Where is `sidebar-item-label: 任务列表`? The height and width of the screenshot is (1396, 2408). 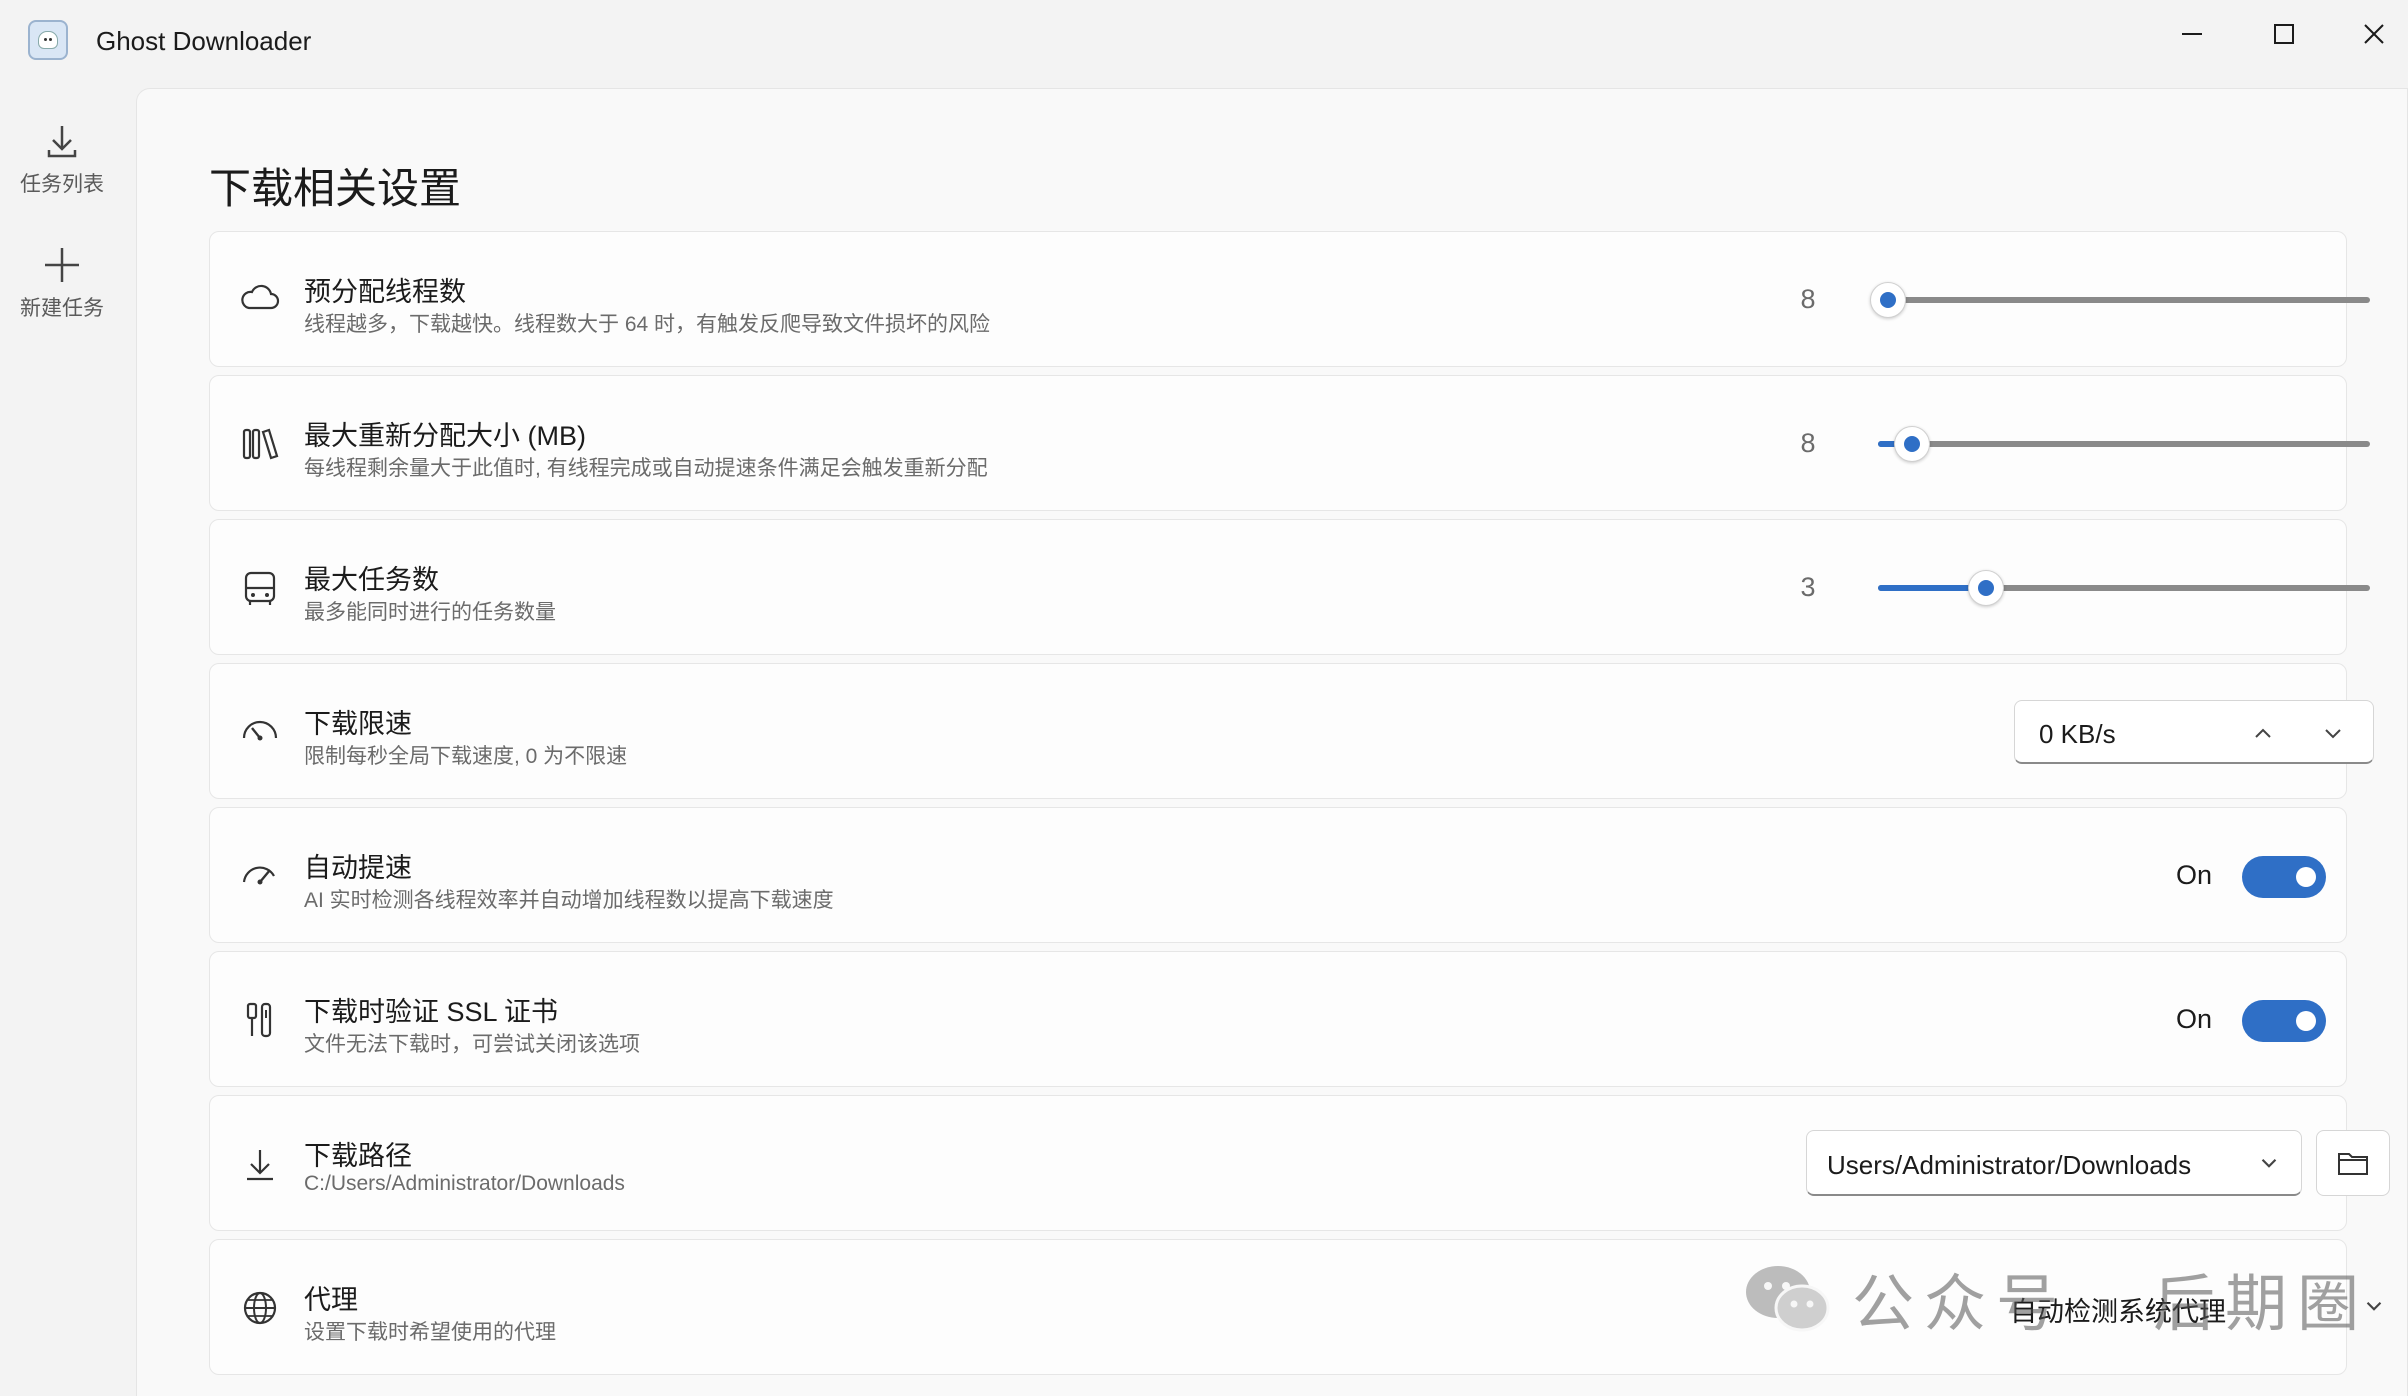
sidebar-item-label: 任务列表 is located at coordinates (62, 184).